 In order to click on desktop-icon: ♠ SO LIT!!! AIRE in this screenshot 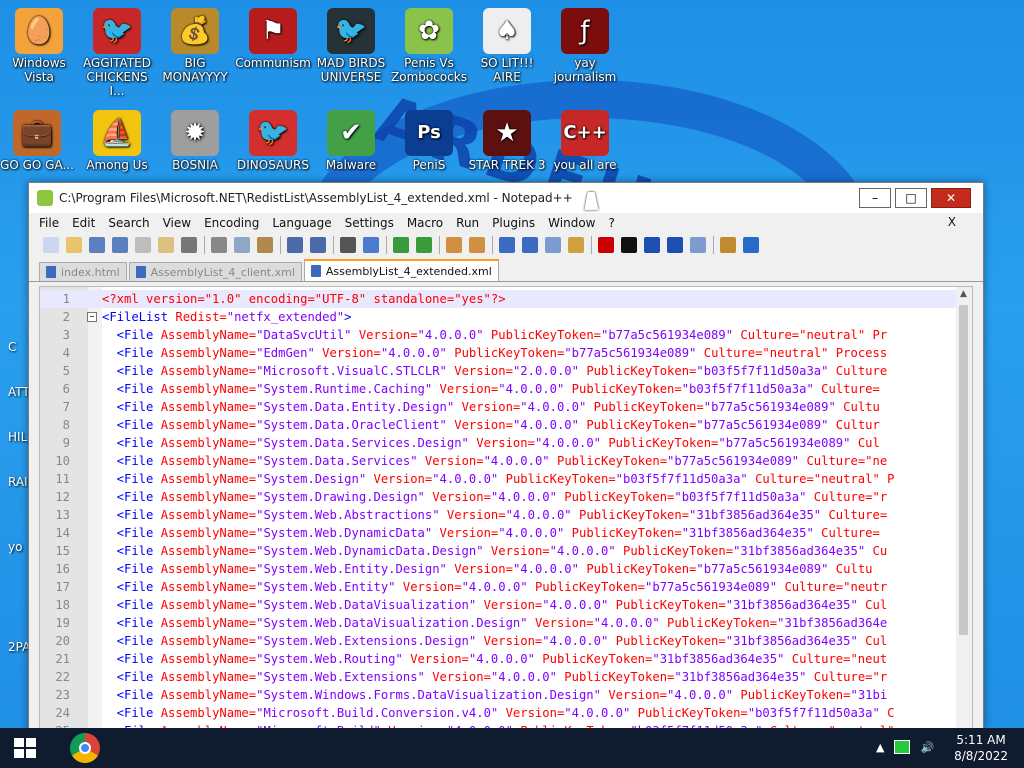, I will do `click(507, 46)`.